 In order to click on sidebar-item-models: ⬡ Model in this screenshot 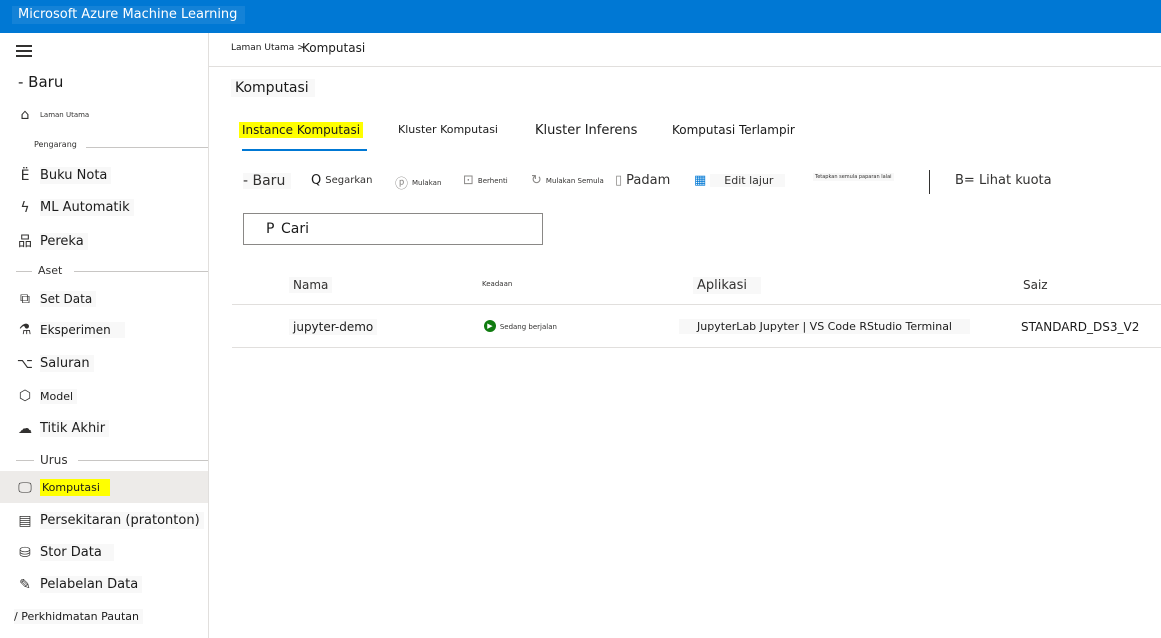, I will do `click(47, 396)`.